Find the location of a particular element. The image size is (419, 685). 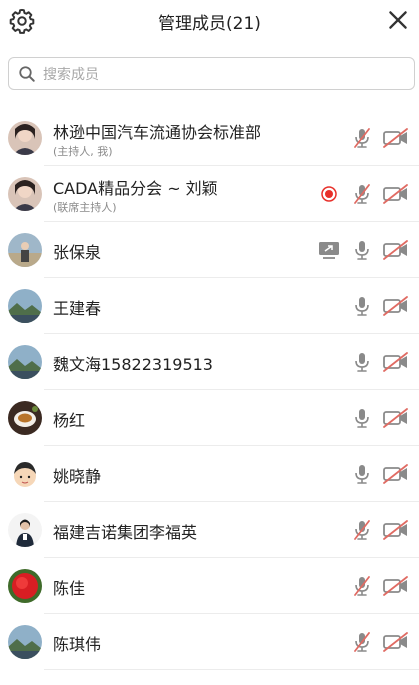

member-name: 王建春 is located at coordinates (77, 308).